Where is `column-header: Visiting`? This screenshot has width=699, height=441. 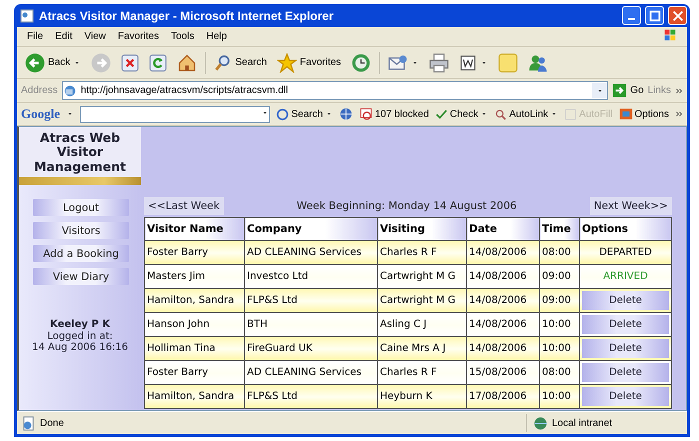
column-header: Visiting is located at coordinates (422, 229).